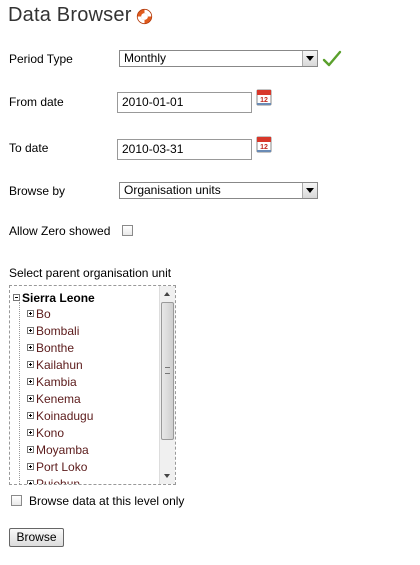 The height and width of the screenshot is (565, 420). Describe the element at coordinates (58, 298) in the screenshot. I see `tree-root-label: Sierra Leone` at that location.